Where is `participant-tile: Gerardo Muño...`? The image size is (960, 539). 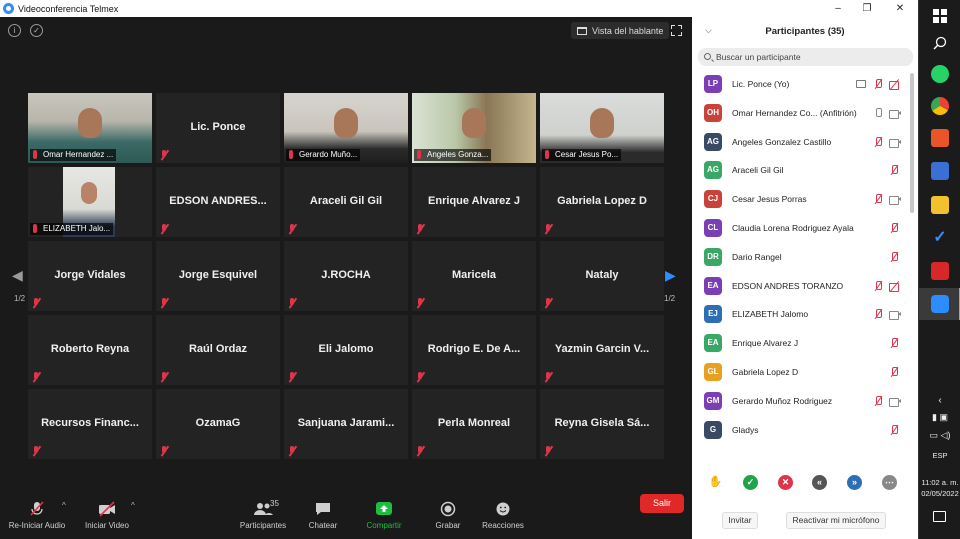
participant-tile: Gerardo Muño... is located at coordinates (346, 128).